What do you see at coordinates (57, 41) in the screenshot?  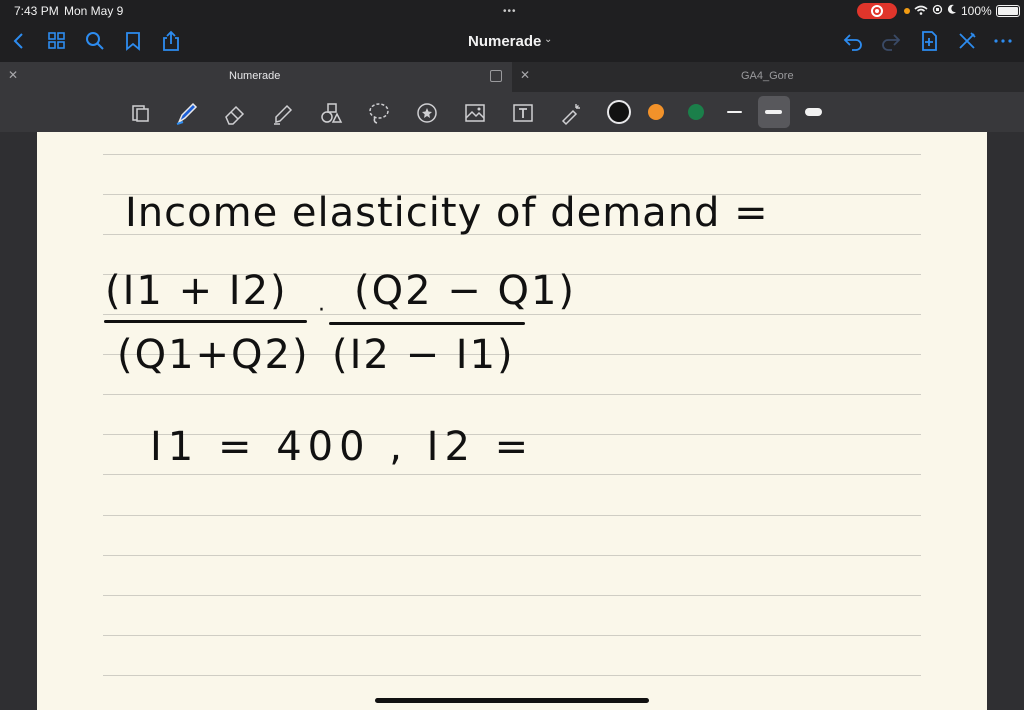 I see `grid-icon` at bounding box center [57, 41].